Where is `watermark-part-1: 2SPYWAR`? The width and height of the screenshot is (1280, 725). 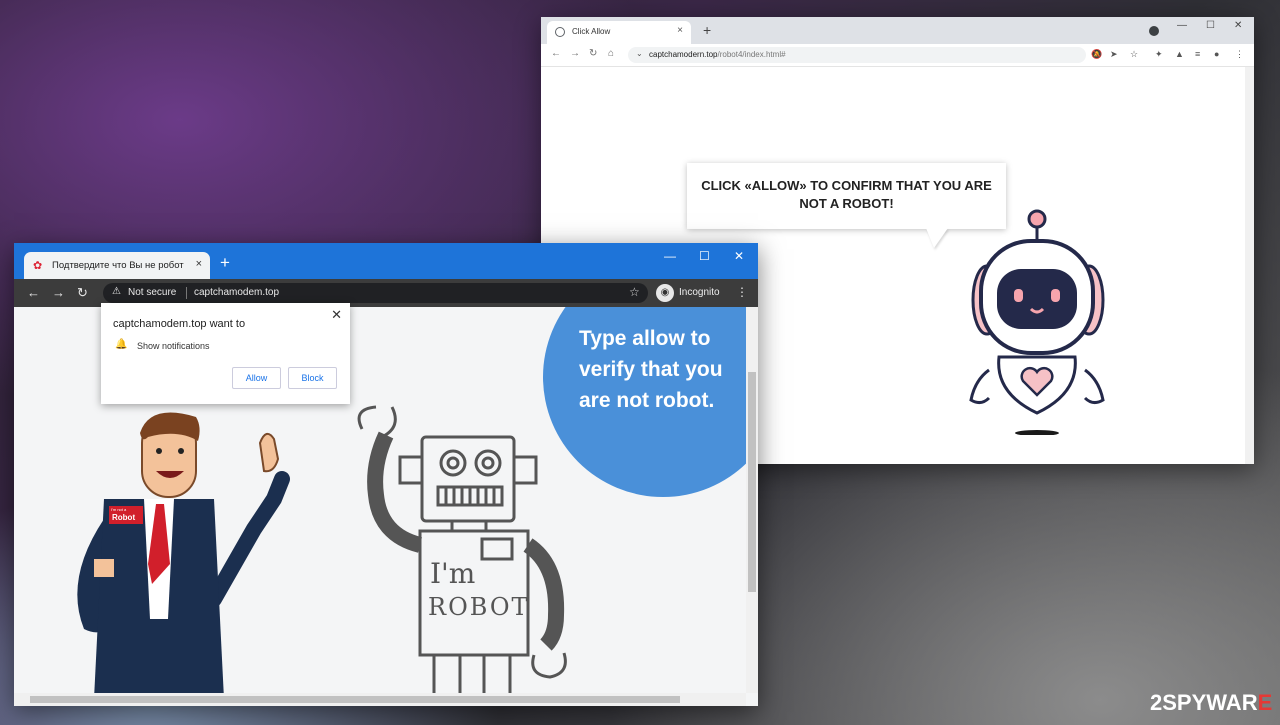 watermark-part-1: 2SPYWAR is located at coordinates (1204, 702).